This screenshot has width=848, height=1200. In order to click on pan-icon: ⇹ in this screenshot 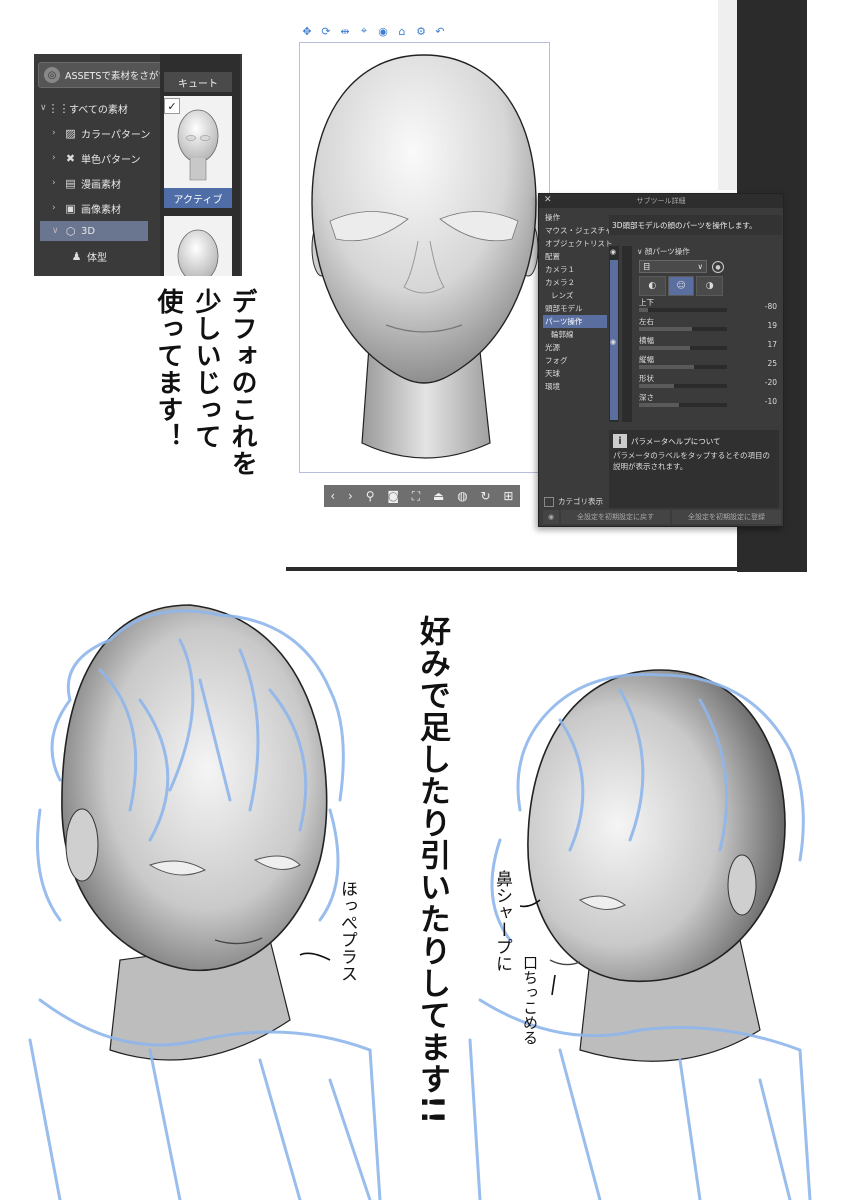, I will do `click(345, 31)`.